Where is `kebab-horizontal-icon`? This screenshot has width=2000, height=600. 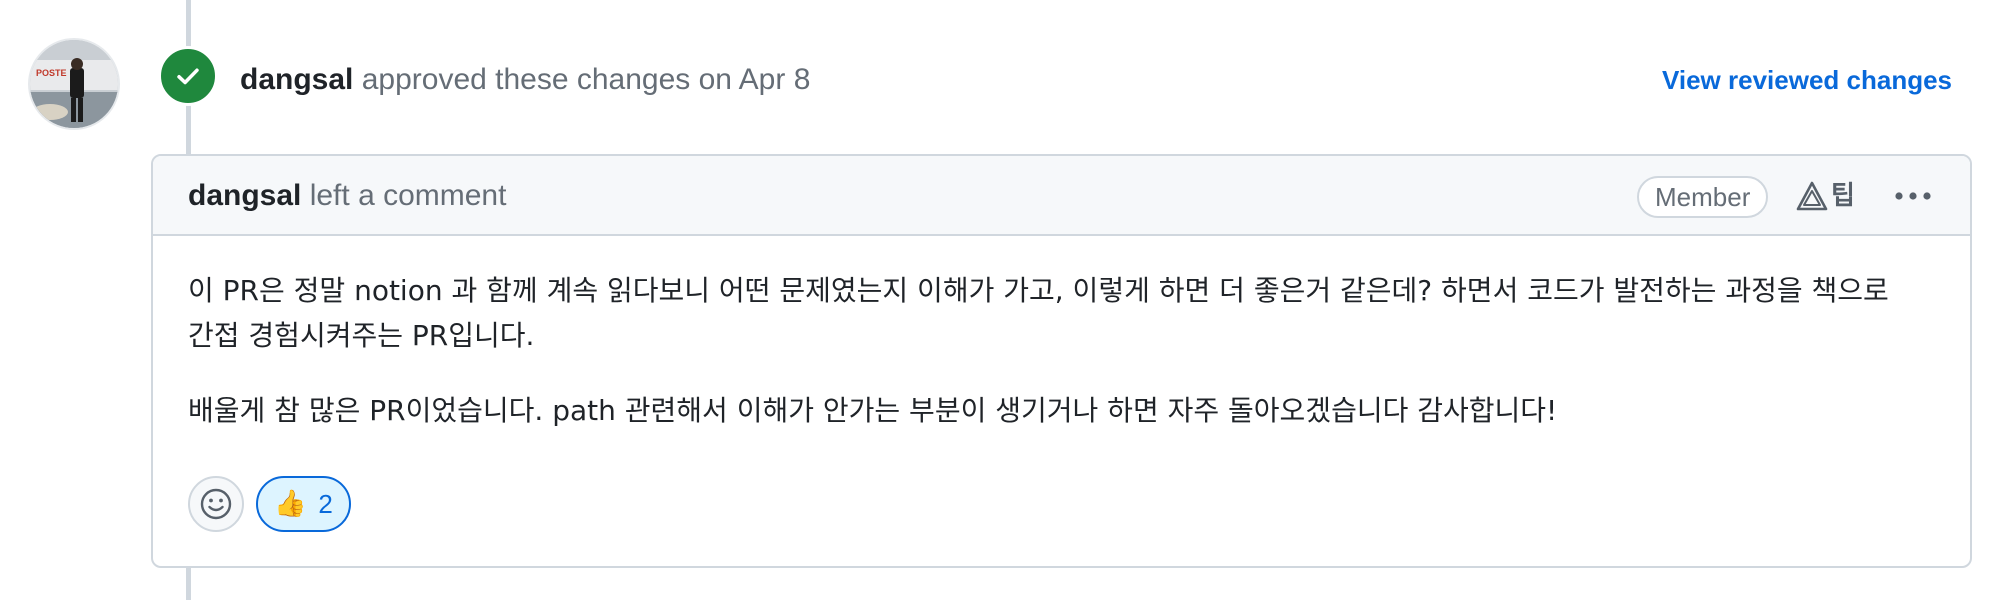
kebab-horizontal-icon is located at coordinates (1913, 196).